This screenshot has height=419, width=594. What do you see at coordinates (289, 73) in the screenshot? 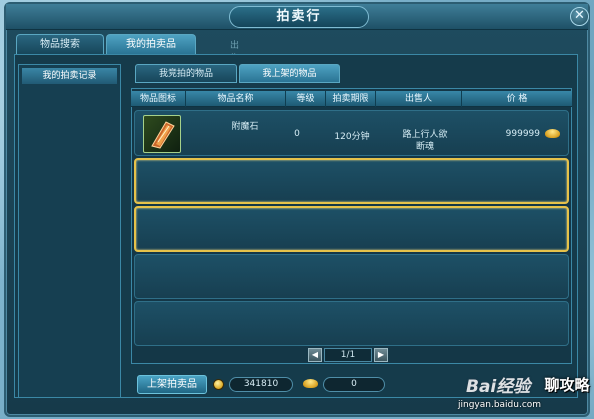
I see `subtab-my-listings: 我上架的物品` at bounding box center [289, 73].